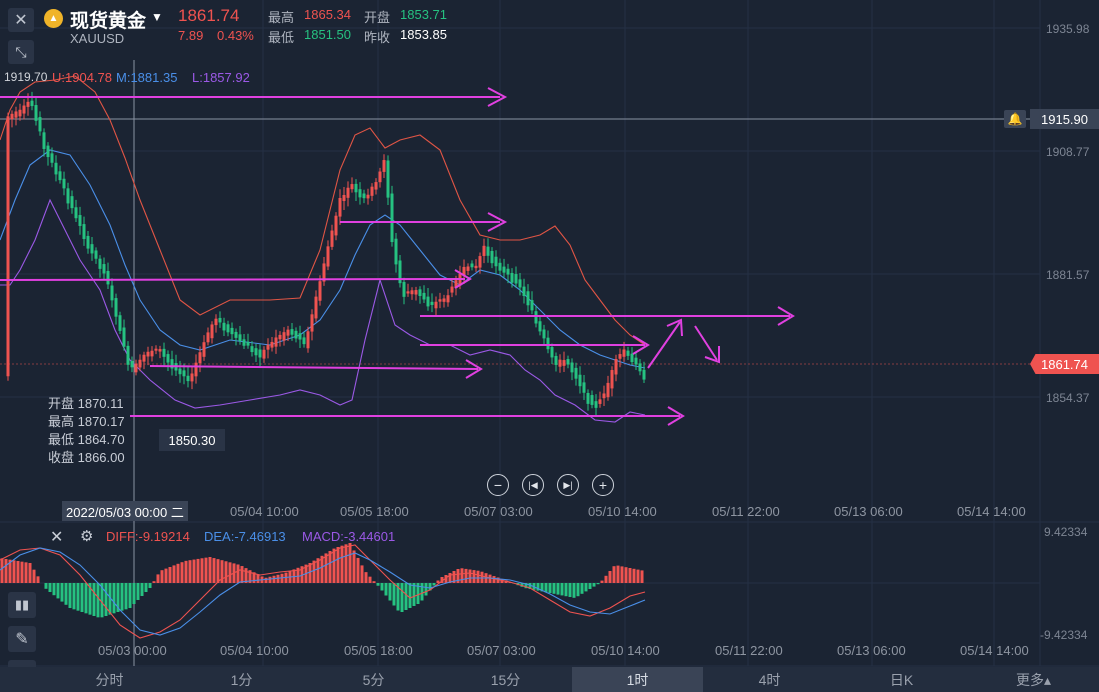 The image size is (1099, 692). What do you see at coordinates (109, 679) in the screenshot?
I see `tab-intraday: 分时` at bounding box center [109, 679].